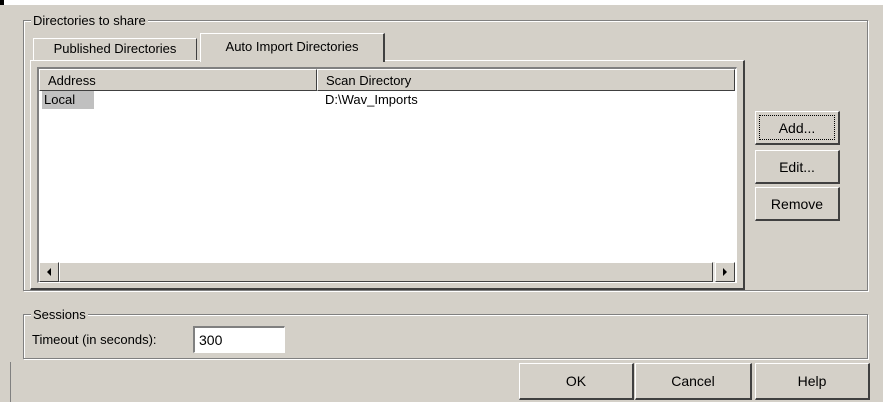 Image resolution: width=883 pixels, height=402 pixels. I want to click on column-header-address: Address, so click(178, 80).